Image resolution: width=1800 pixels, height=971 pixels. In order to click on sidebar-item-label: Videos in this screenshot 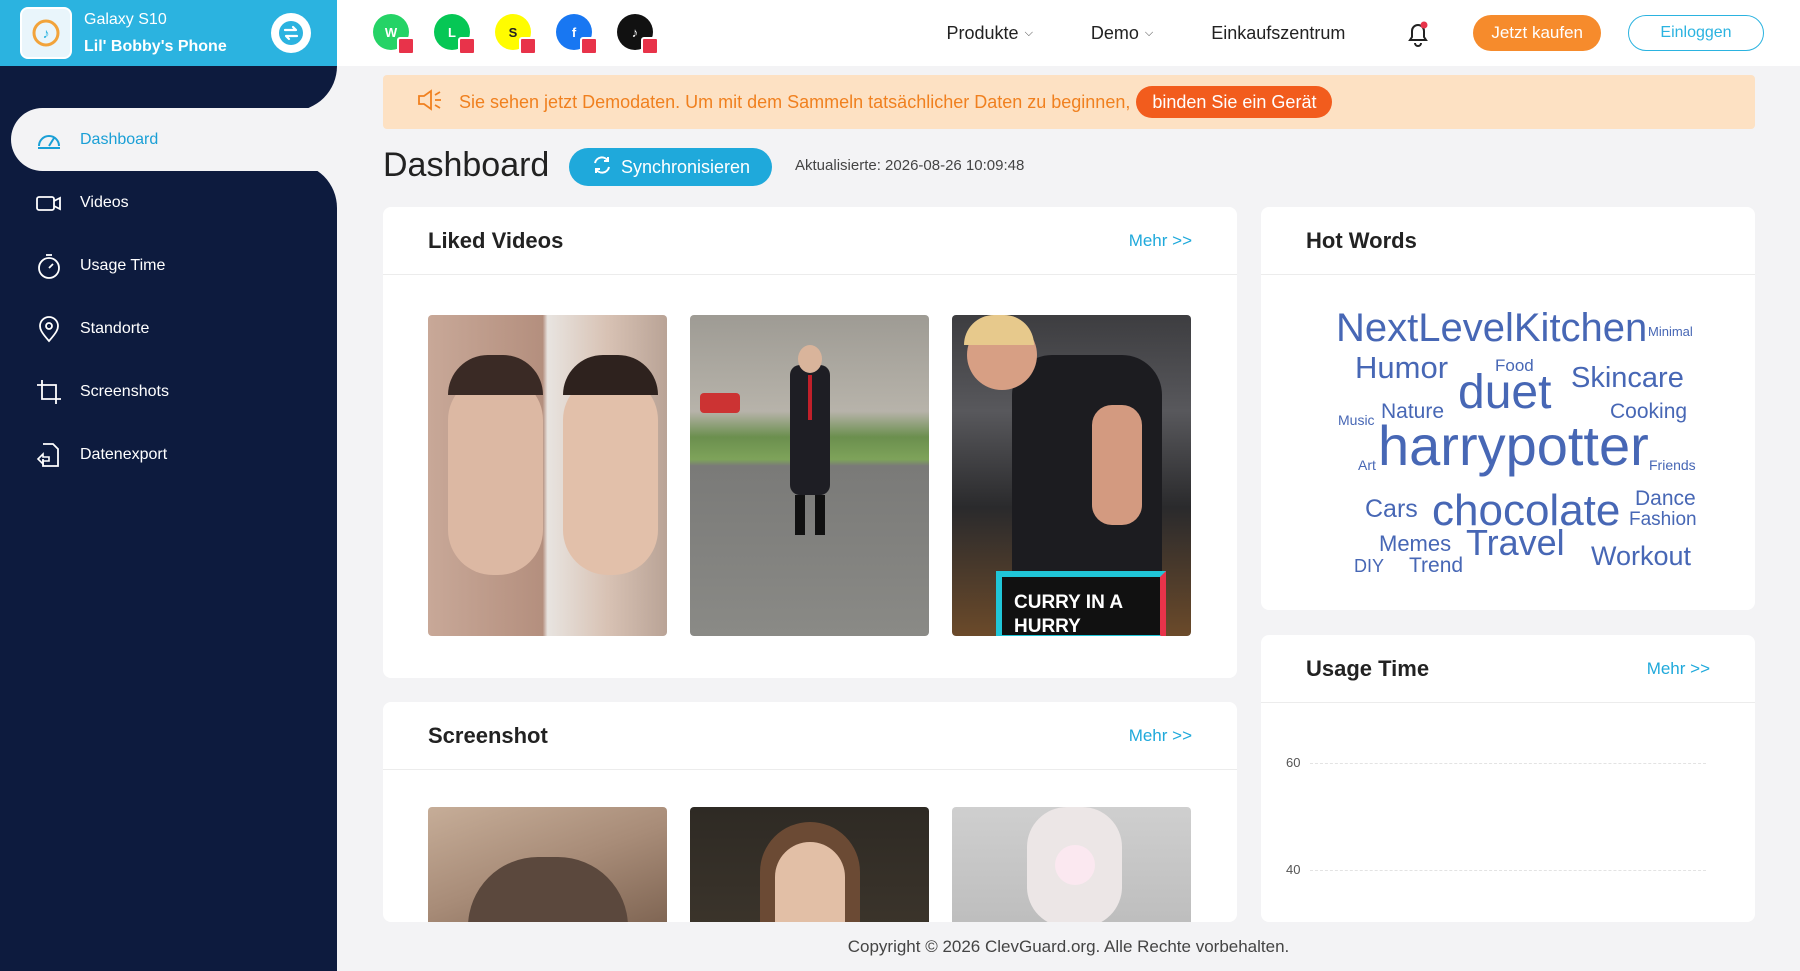, I will do `click(104, 202)`.